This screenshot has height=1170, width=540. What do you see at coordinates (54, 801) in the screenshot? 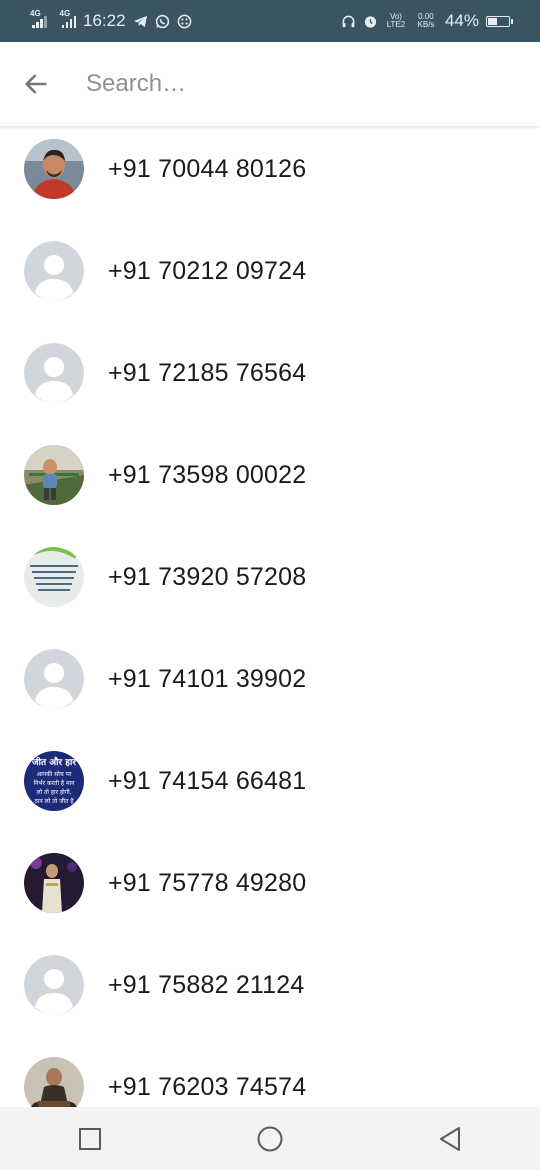
I see `avatar-quote-line: ठान लो तो जीत है` at bounding box center [54, 801].